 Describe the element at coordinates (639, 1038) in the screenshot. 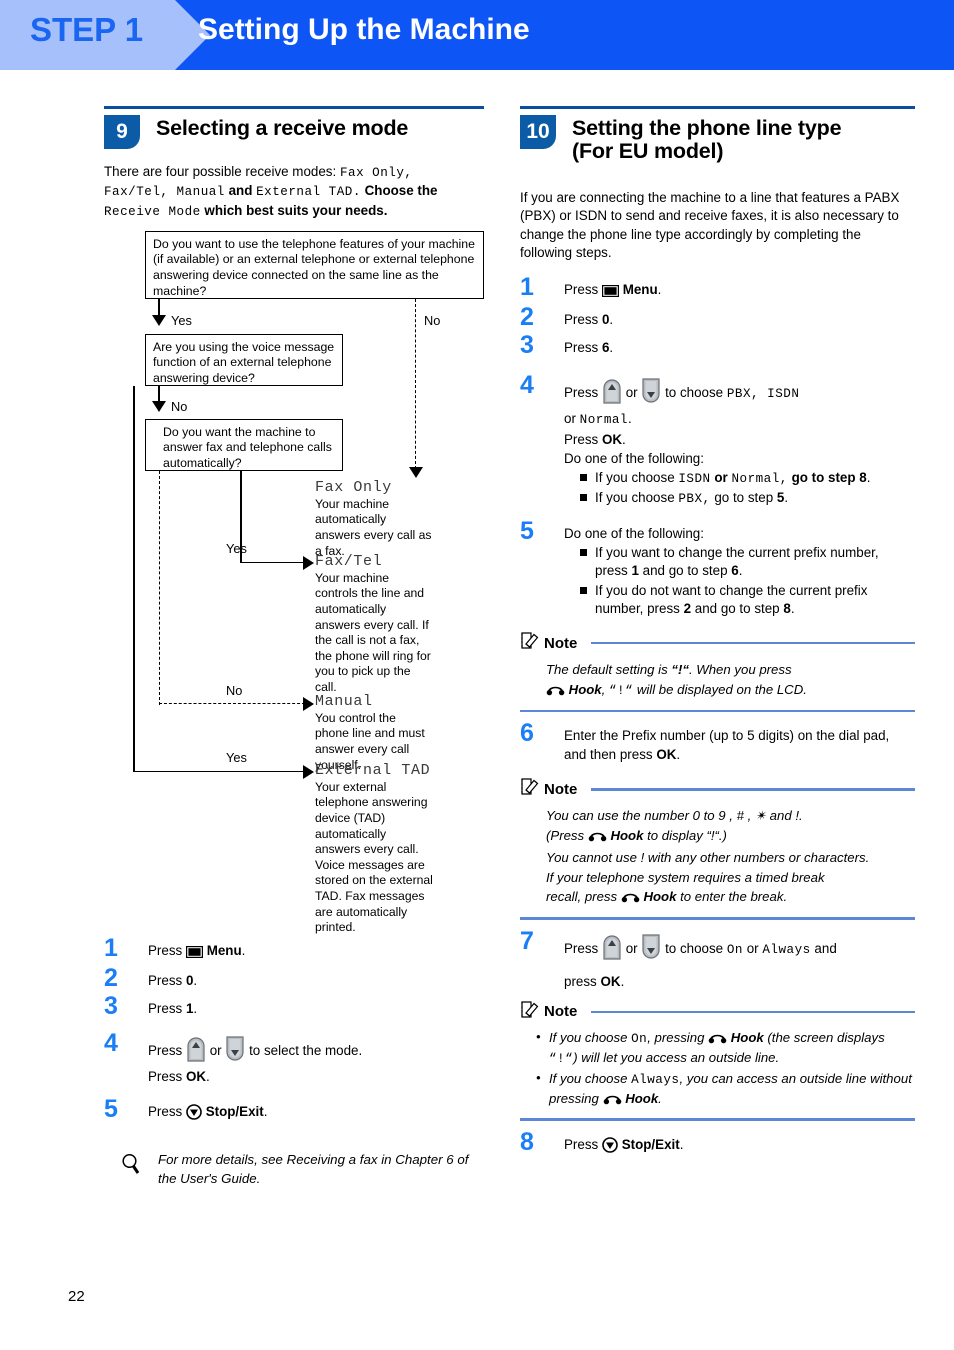

I see `option-on: On` at that location.